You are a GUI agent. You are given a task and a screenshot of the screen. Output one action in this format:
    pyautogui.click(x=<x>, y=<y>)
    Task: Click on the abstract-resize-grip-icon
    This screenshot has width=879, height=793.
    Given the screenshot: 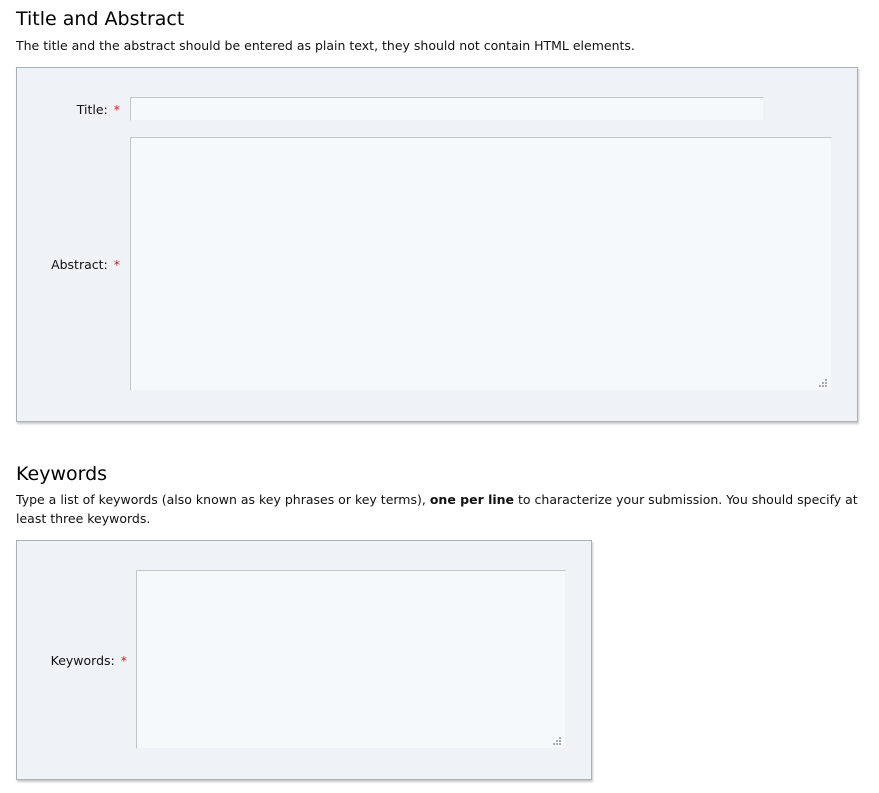 What is the action you would take?
    pyautogui.click(x=824, y=384)
    